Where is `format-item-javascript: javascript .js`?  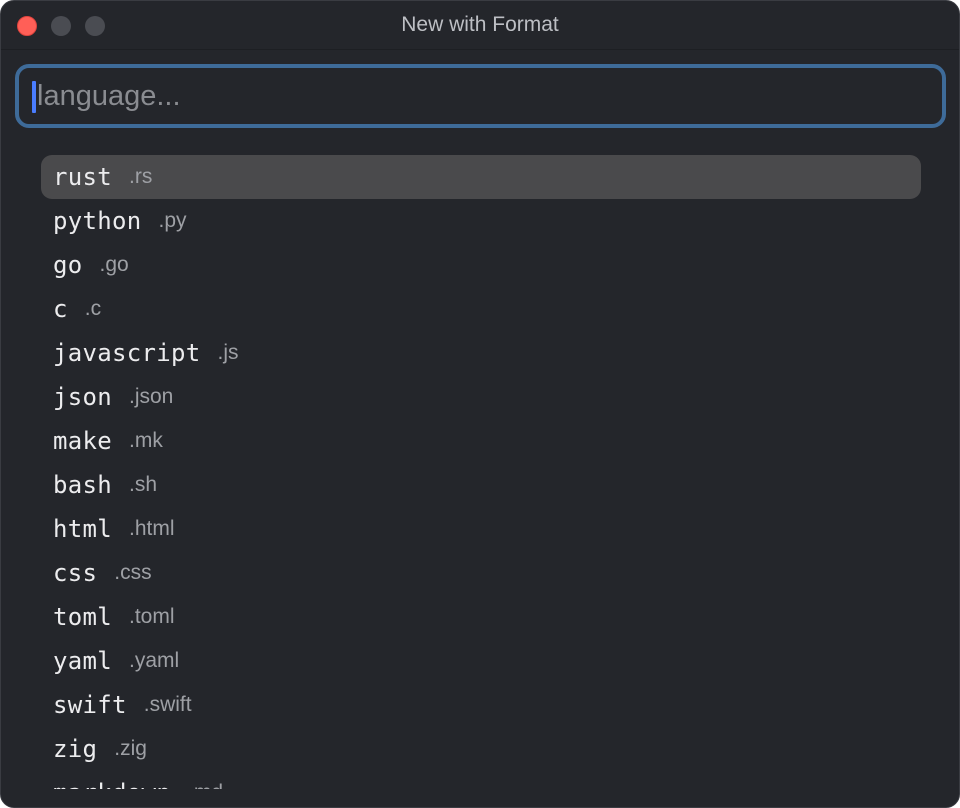 format-item-javascript: javascript .js is located at coordinates (481, 353).